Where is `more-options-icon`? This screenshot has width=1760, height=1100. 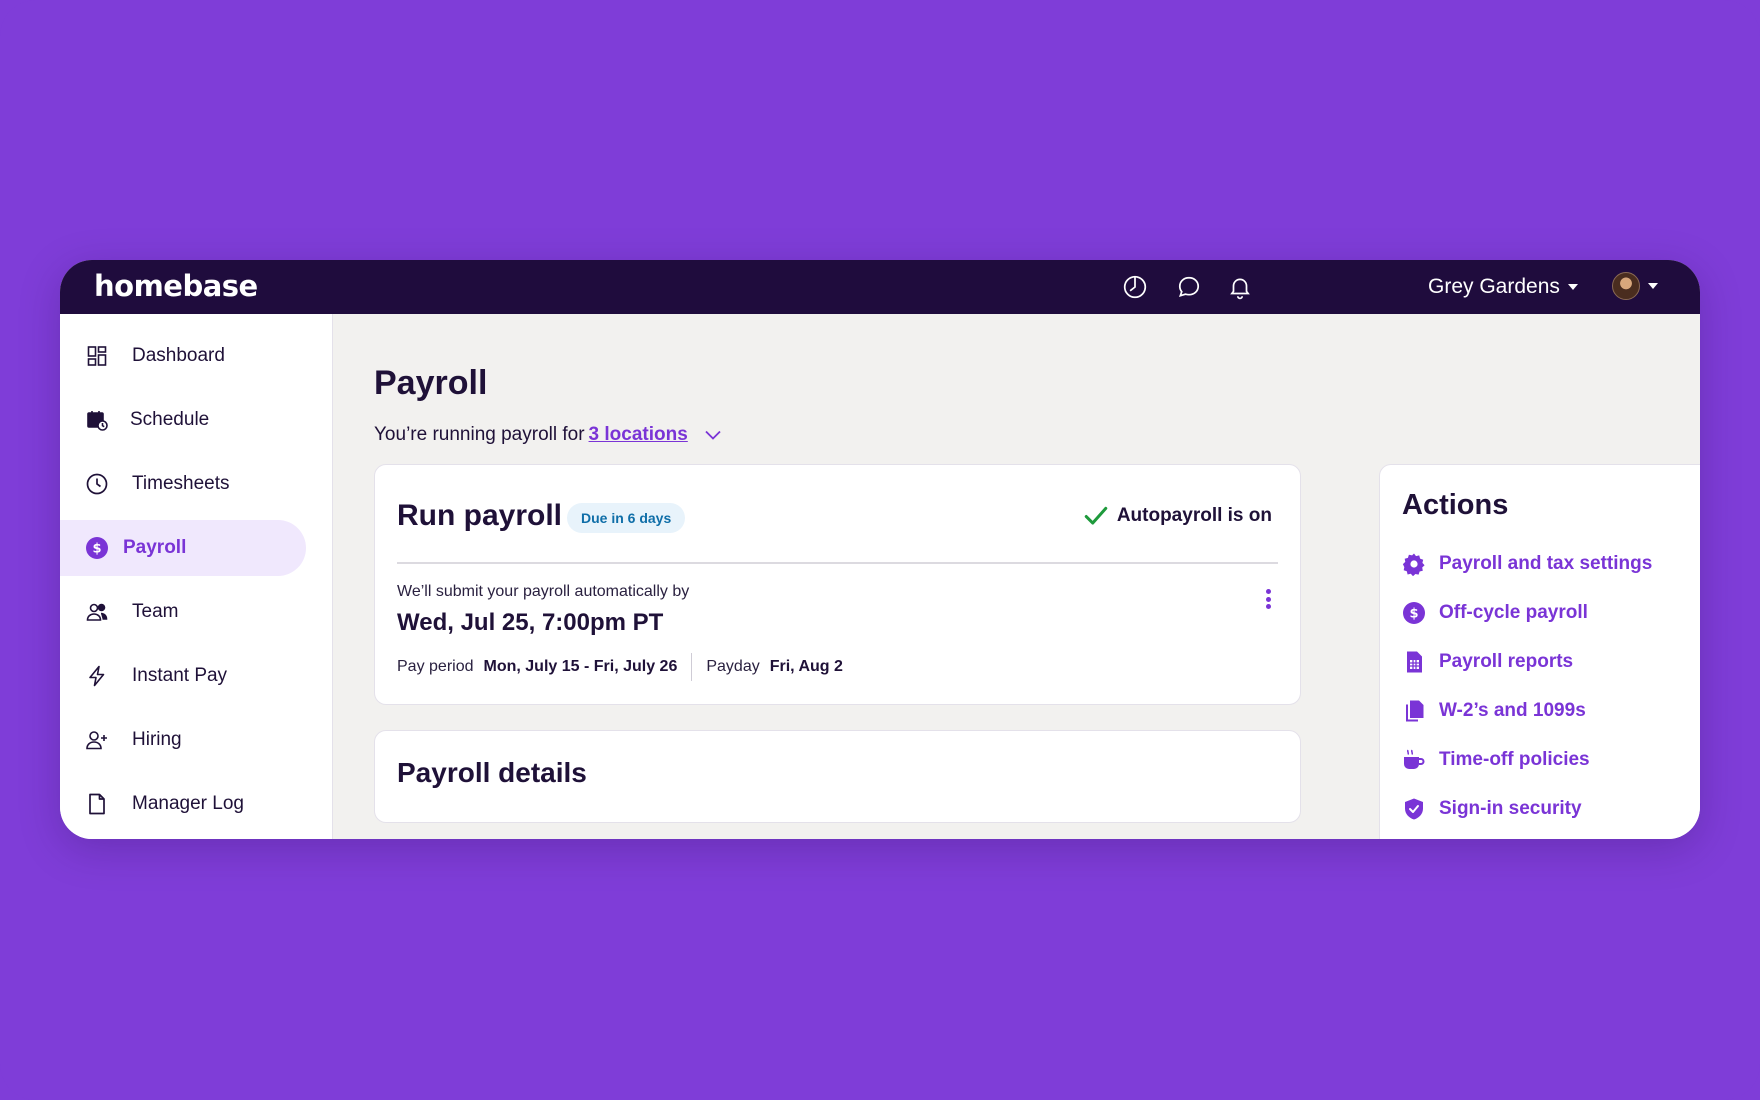
more-options-icon is located at coordinates (1268, 599).